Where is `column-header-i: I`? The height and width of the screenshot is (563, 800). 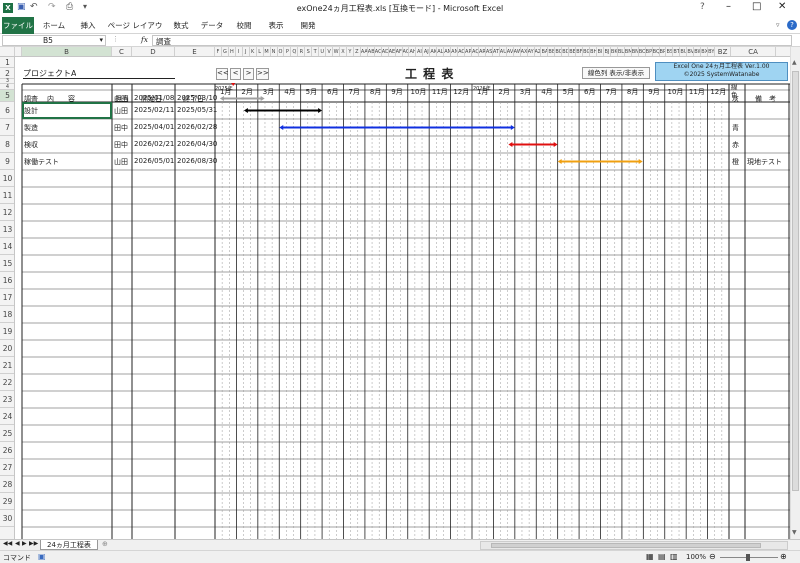
column-header-i: I is located at coordinates (239, 51).